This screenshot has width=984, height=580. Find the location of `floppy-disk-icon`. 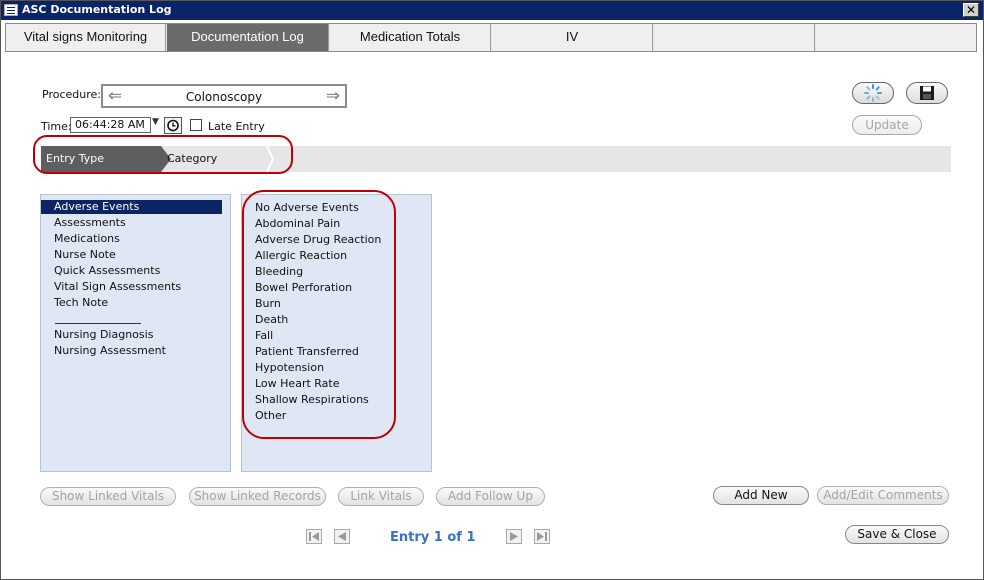

floppy-disk-icon is located at coordinates (927, 95).